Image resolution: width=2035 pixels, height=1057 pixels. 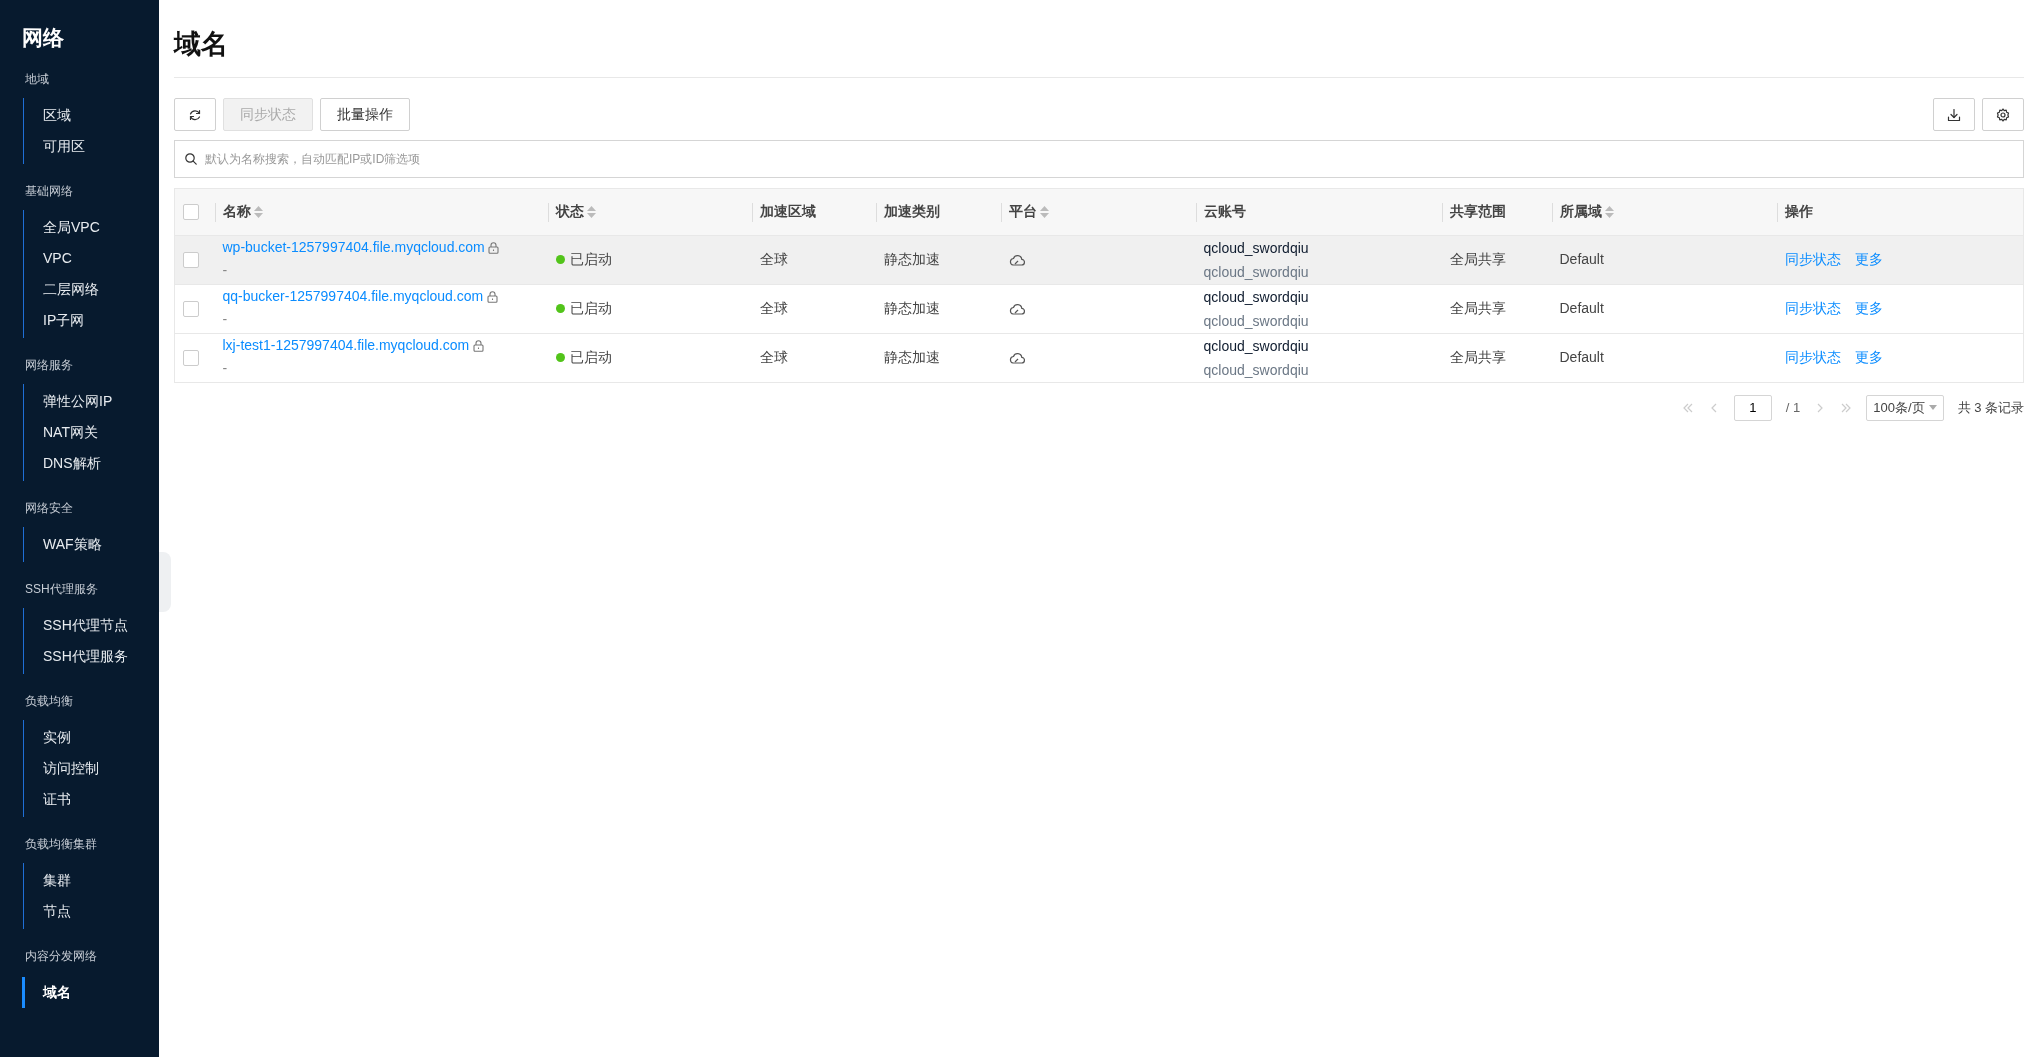 I want to click on sidebar-item: 二层网络, so click(x=90, y=289).